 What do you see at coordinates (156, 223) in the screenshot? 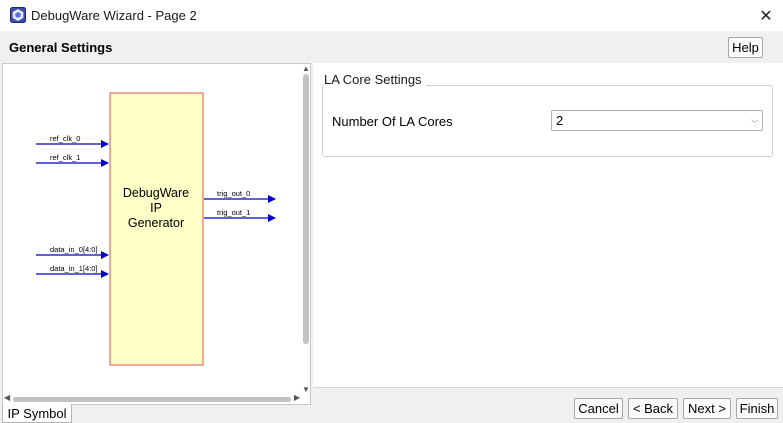
I see `ip-block-label-line-3: Generator` at bounding box center [156, 223].